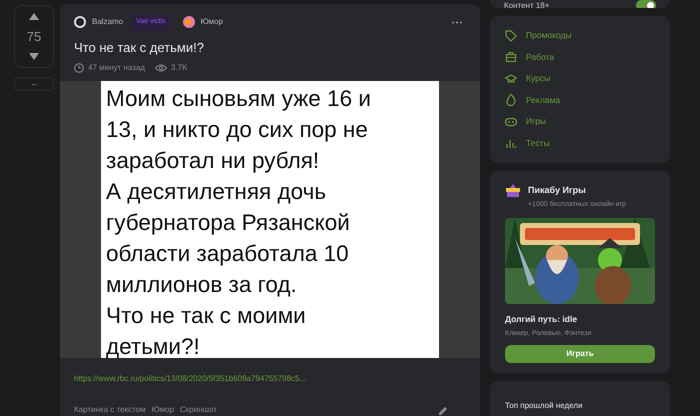 This screenshot has height=416, width=700. What do you see at coordinates (34, 36) in the screenshot?
I see `vote-score: 75` at bounding box center [34, 36].